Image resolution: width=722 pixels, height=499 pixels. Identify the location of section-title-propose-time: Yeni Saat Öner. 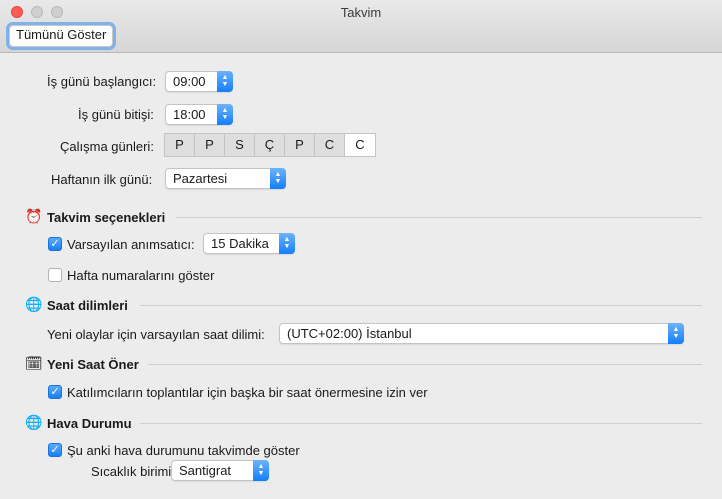
(93, 364).